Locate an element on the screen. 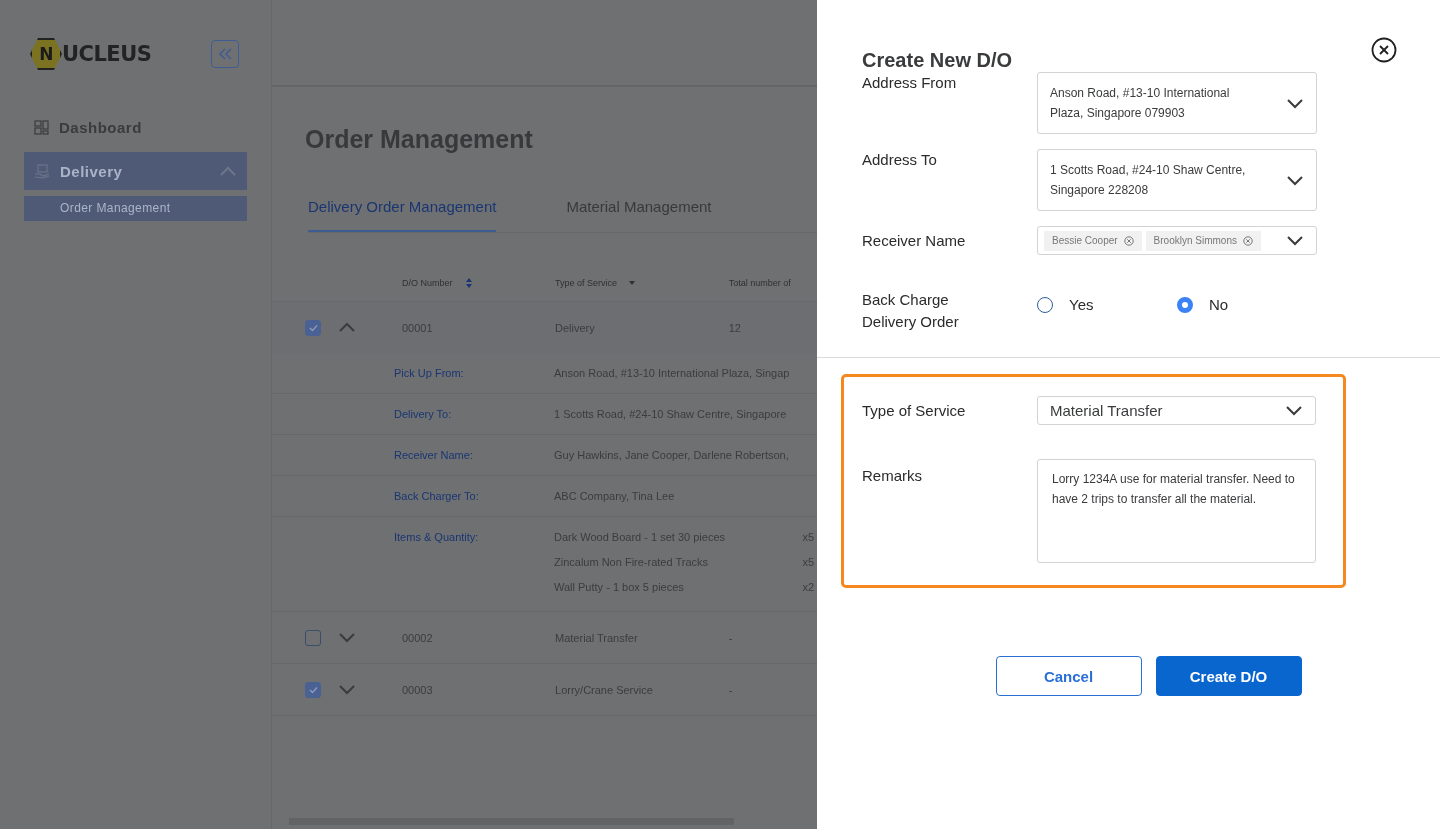 This screenshot has height=829, width=1440. detail-label: Receiver Name: is located at coordinates (434, 455).